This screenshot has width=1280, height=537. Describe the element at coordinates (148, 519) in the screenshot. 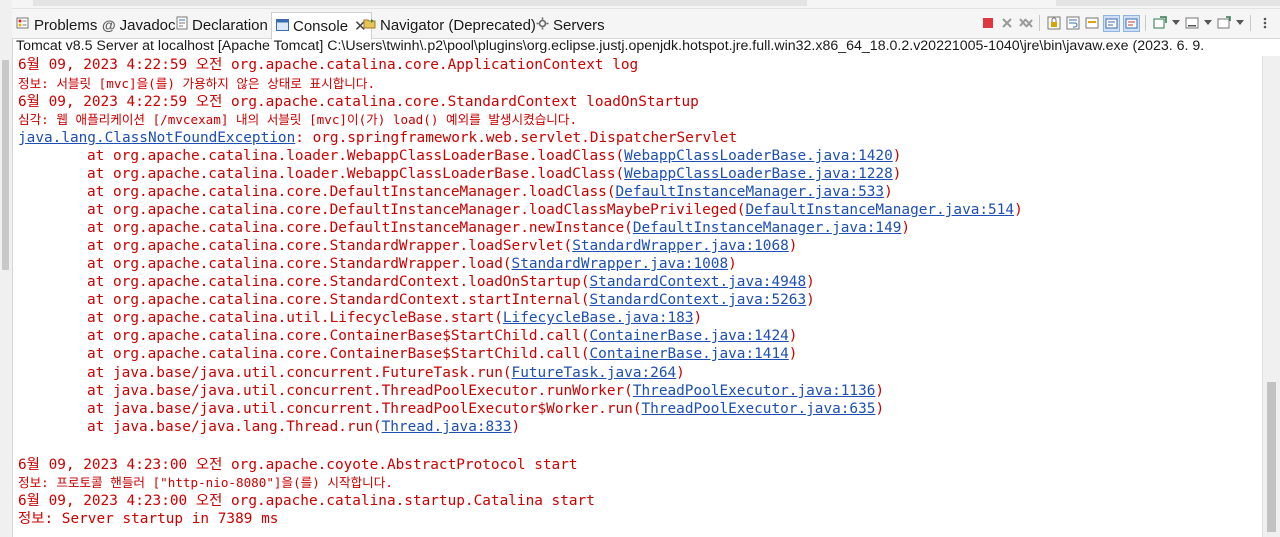

I see `console-line: 정보: Server startup in 7389 ms` at that location.